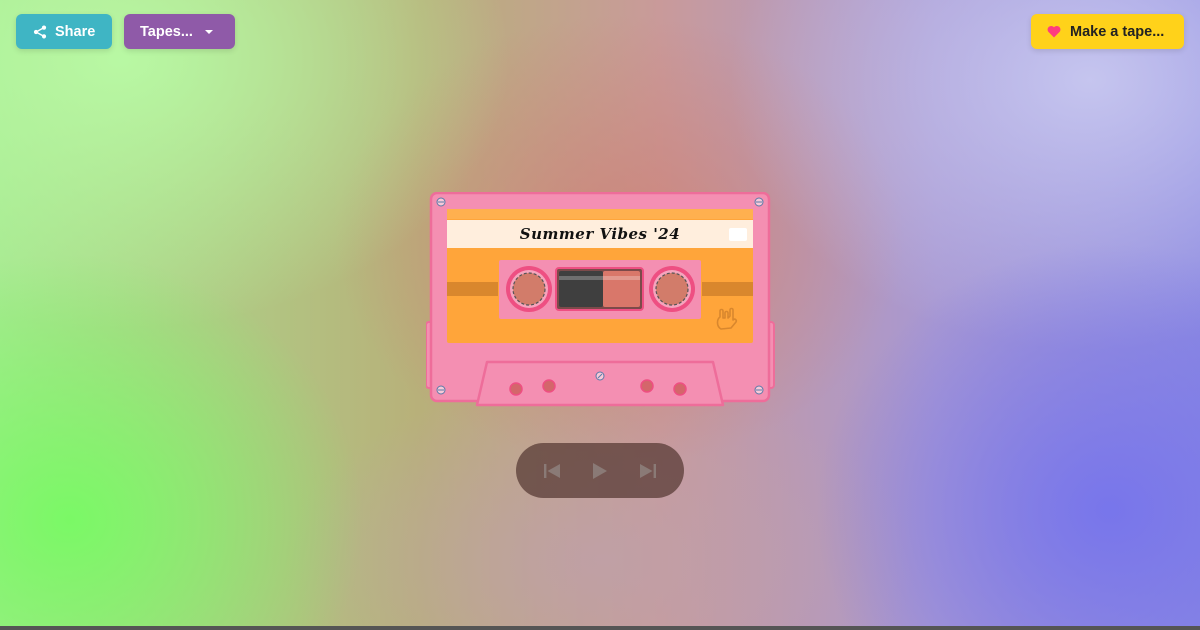 The width and height of the screenshot is (1200, 630). I want to click on share-button: Share, so click(64, 31).